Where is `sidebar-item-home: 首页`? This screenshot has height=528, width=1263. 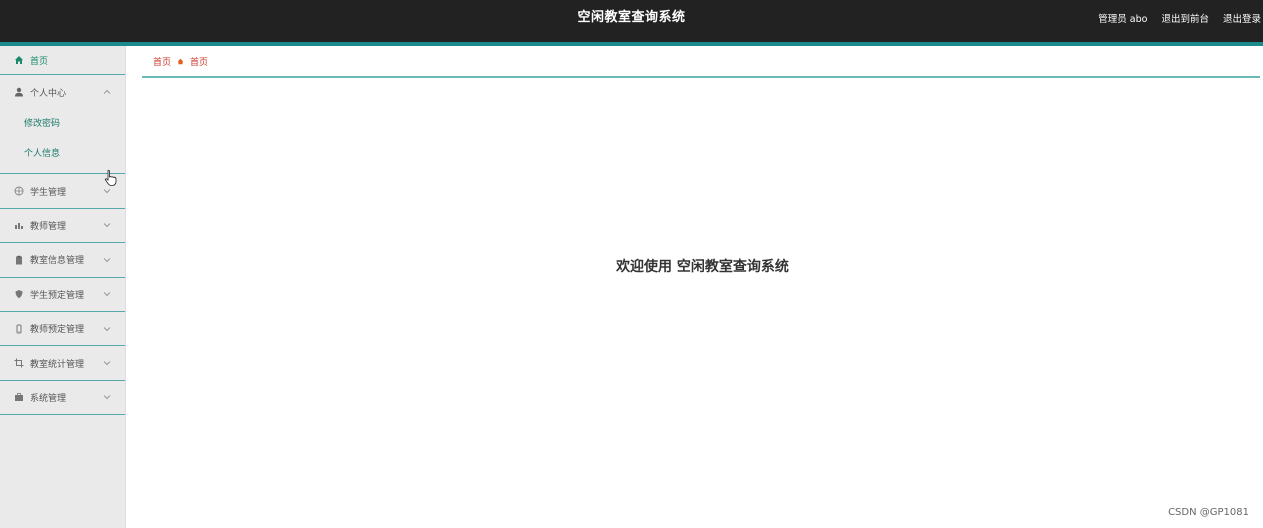
sidebar-item-home: 首页 is located at coordinates (62, 60).